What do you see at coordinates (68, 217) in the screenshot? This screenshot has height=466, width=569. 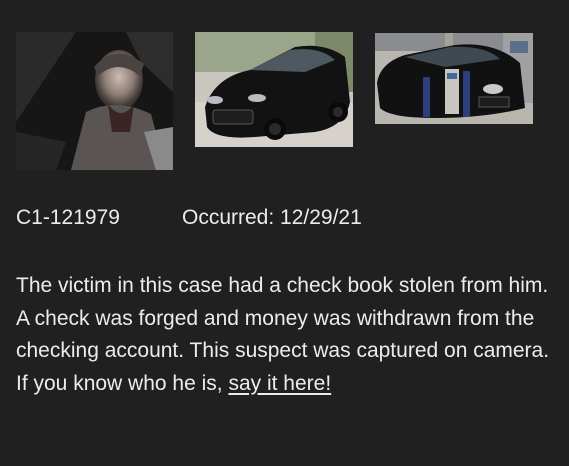 I see `case-id: C1-121979` at bounding box center [68, 217].